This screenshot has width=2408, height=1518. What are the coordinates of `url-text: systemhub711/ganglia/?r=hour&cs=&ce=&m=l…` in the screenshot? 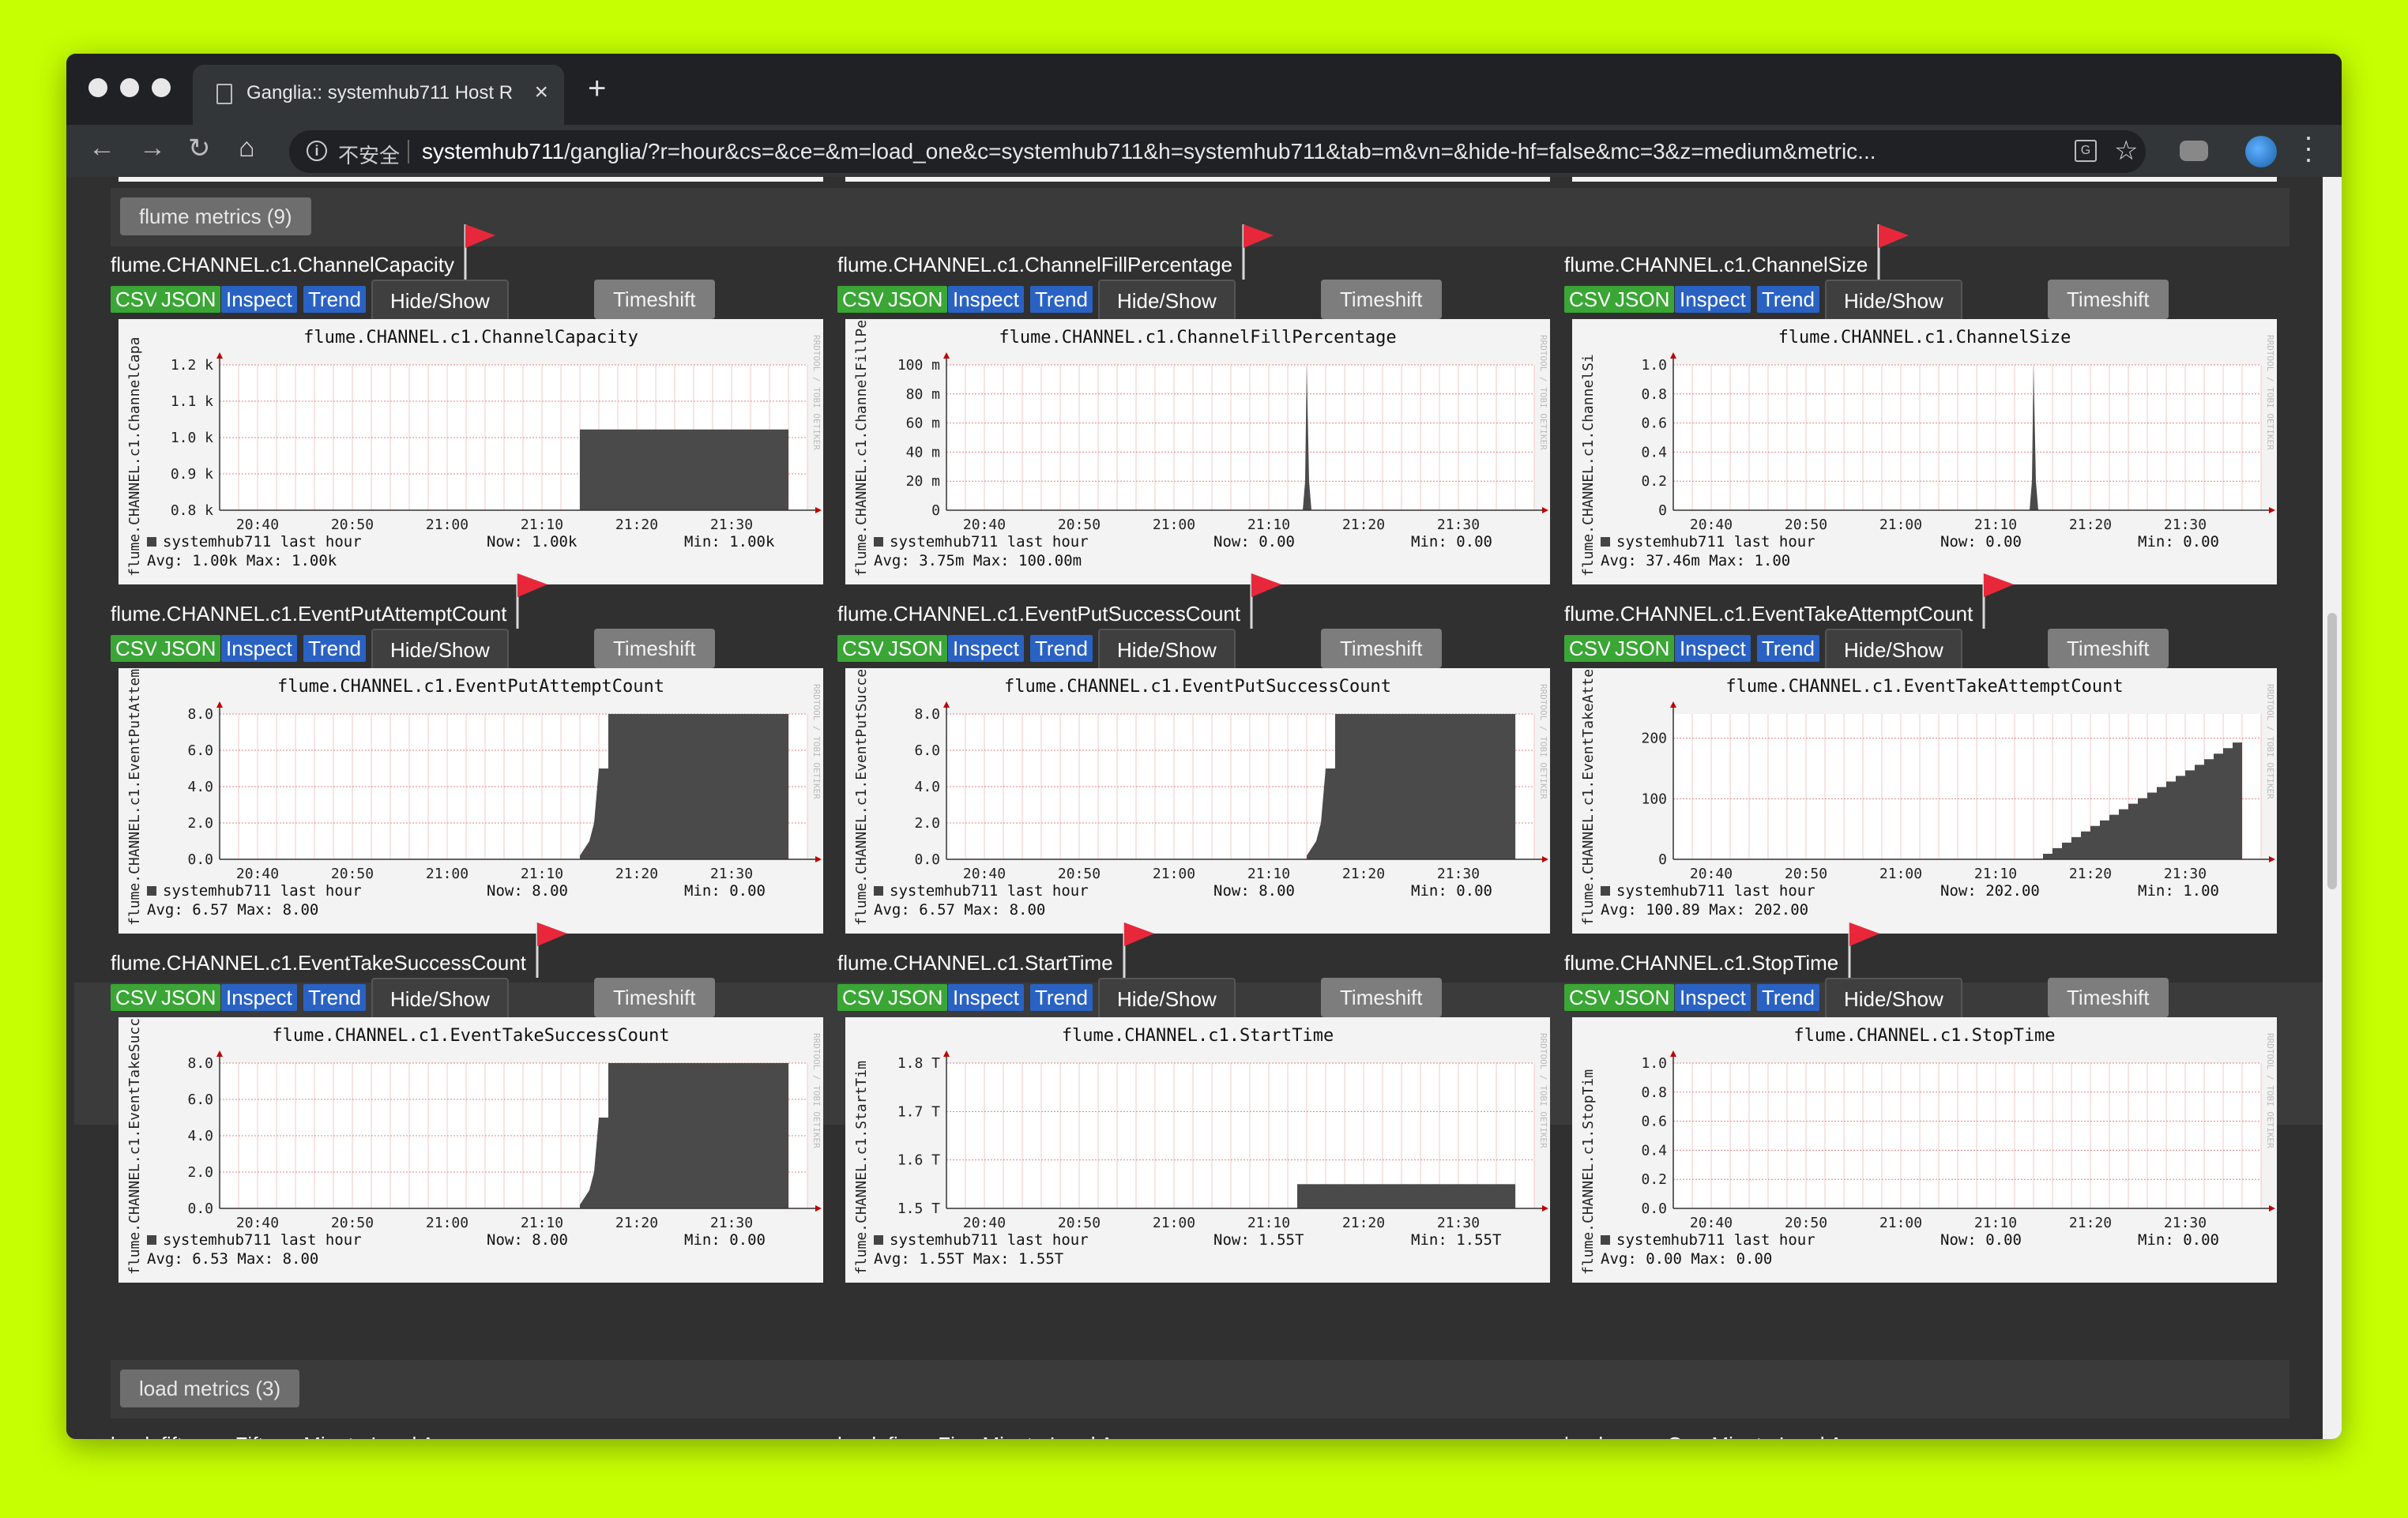 It's located at (1220, 151).